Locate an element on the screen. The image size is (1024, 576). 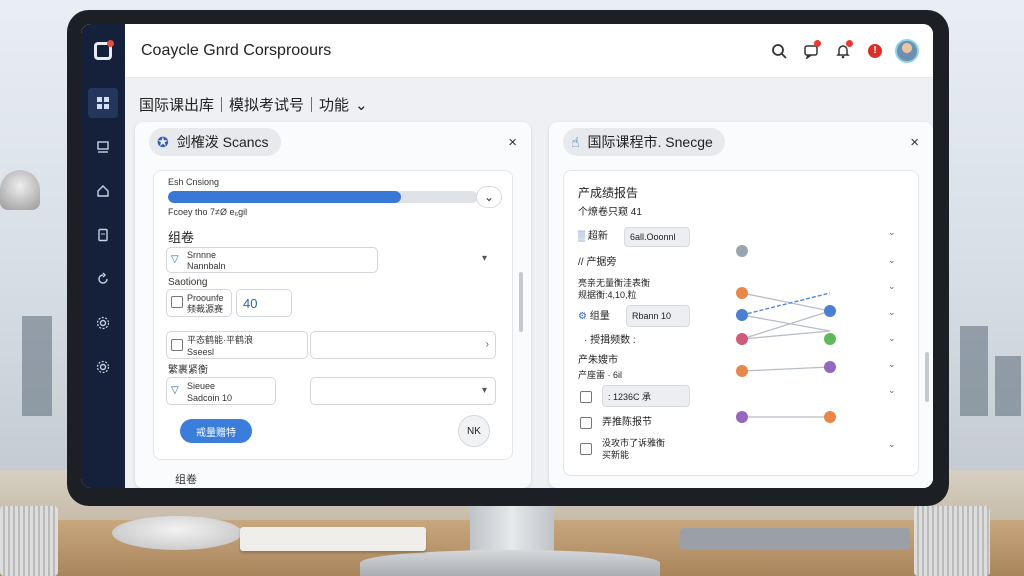
panel-header: ✪ 剑榷泼 Scancs × is located at coordinates (333, 142).